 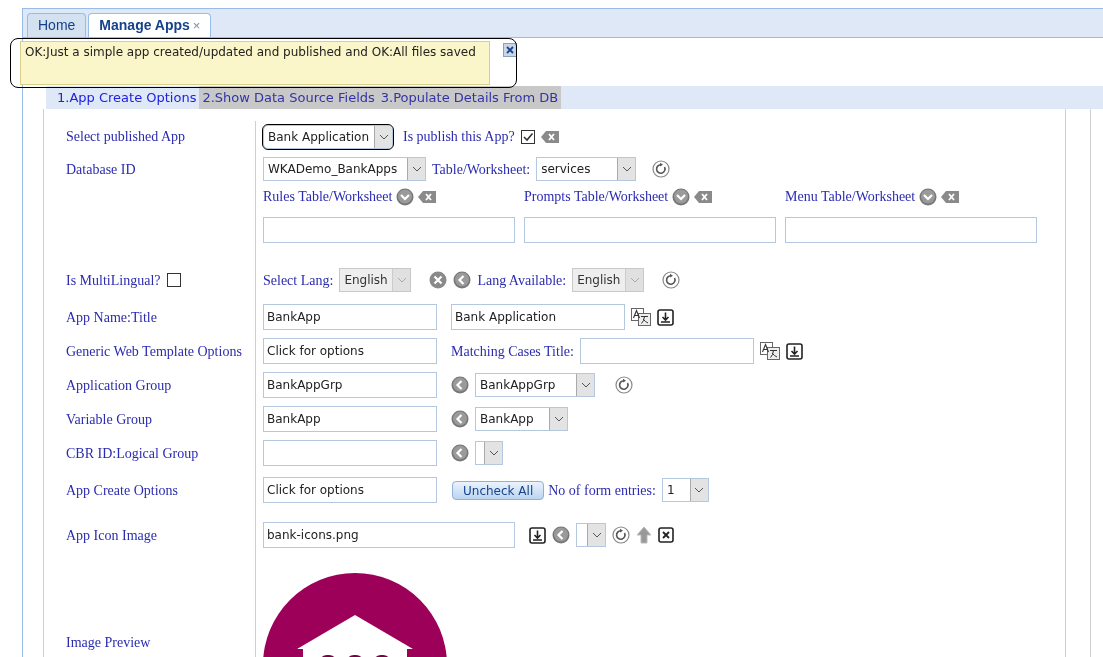 What do you see at coordinates (522, 280) in the screenshot?
I see `form-label: Lang Available:` at bounding box center [522, 280].